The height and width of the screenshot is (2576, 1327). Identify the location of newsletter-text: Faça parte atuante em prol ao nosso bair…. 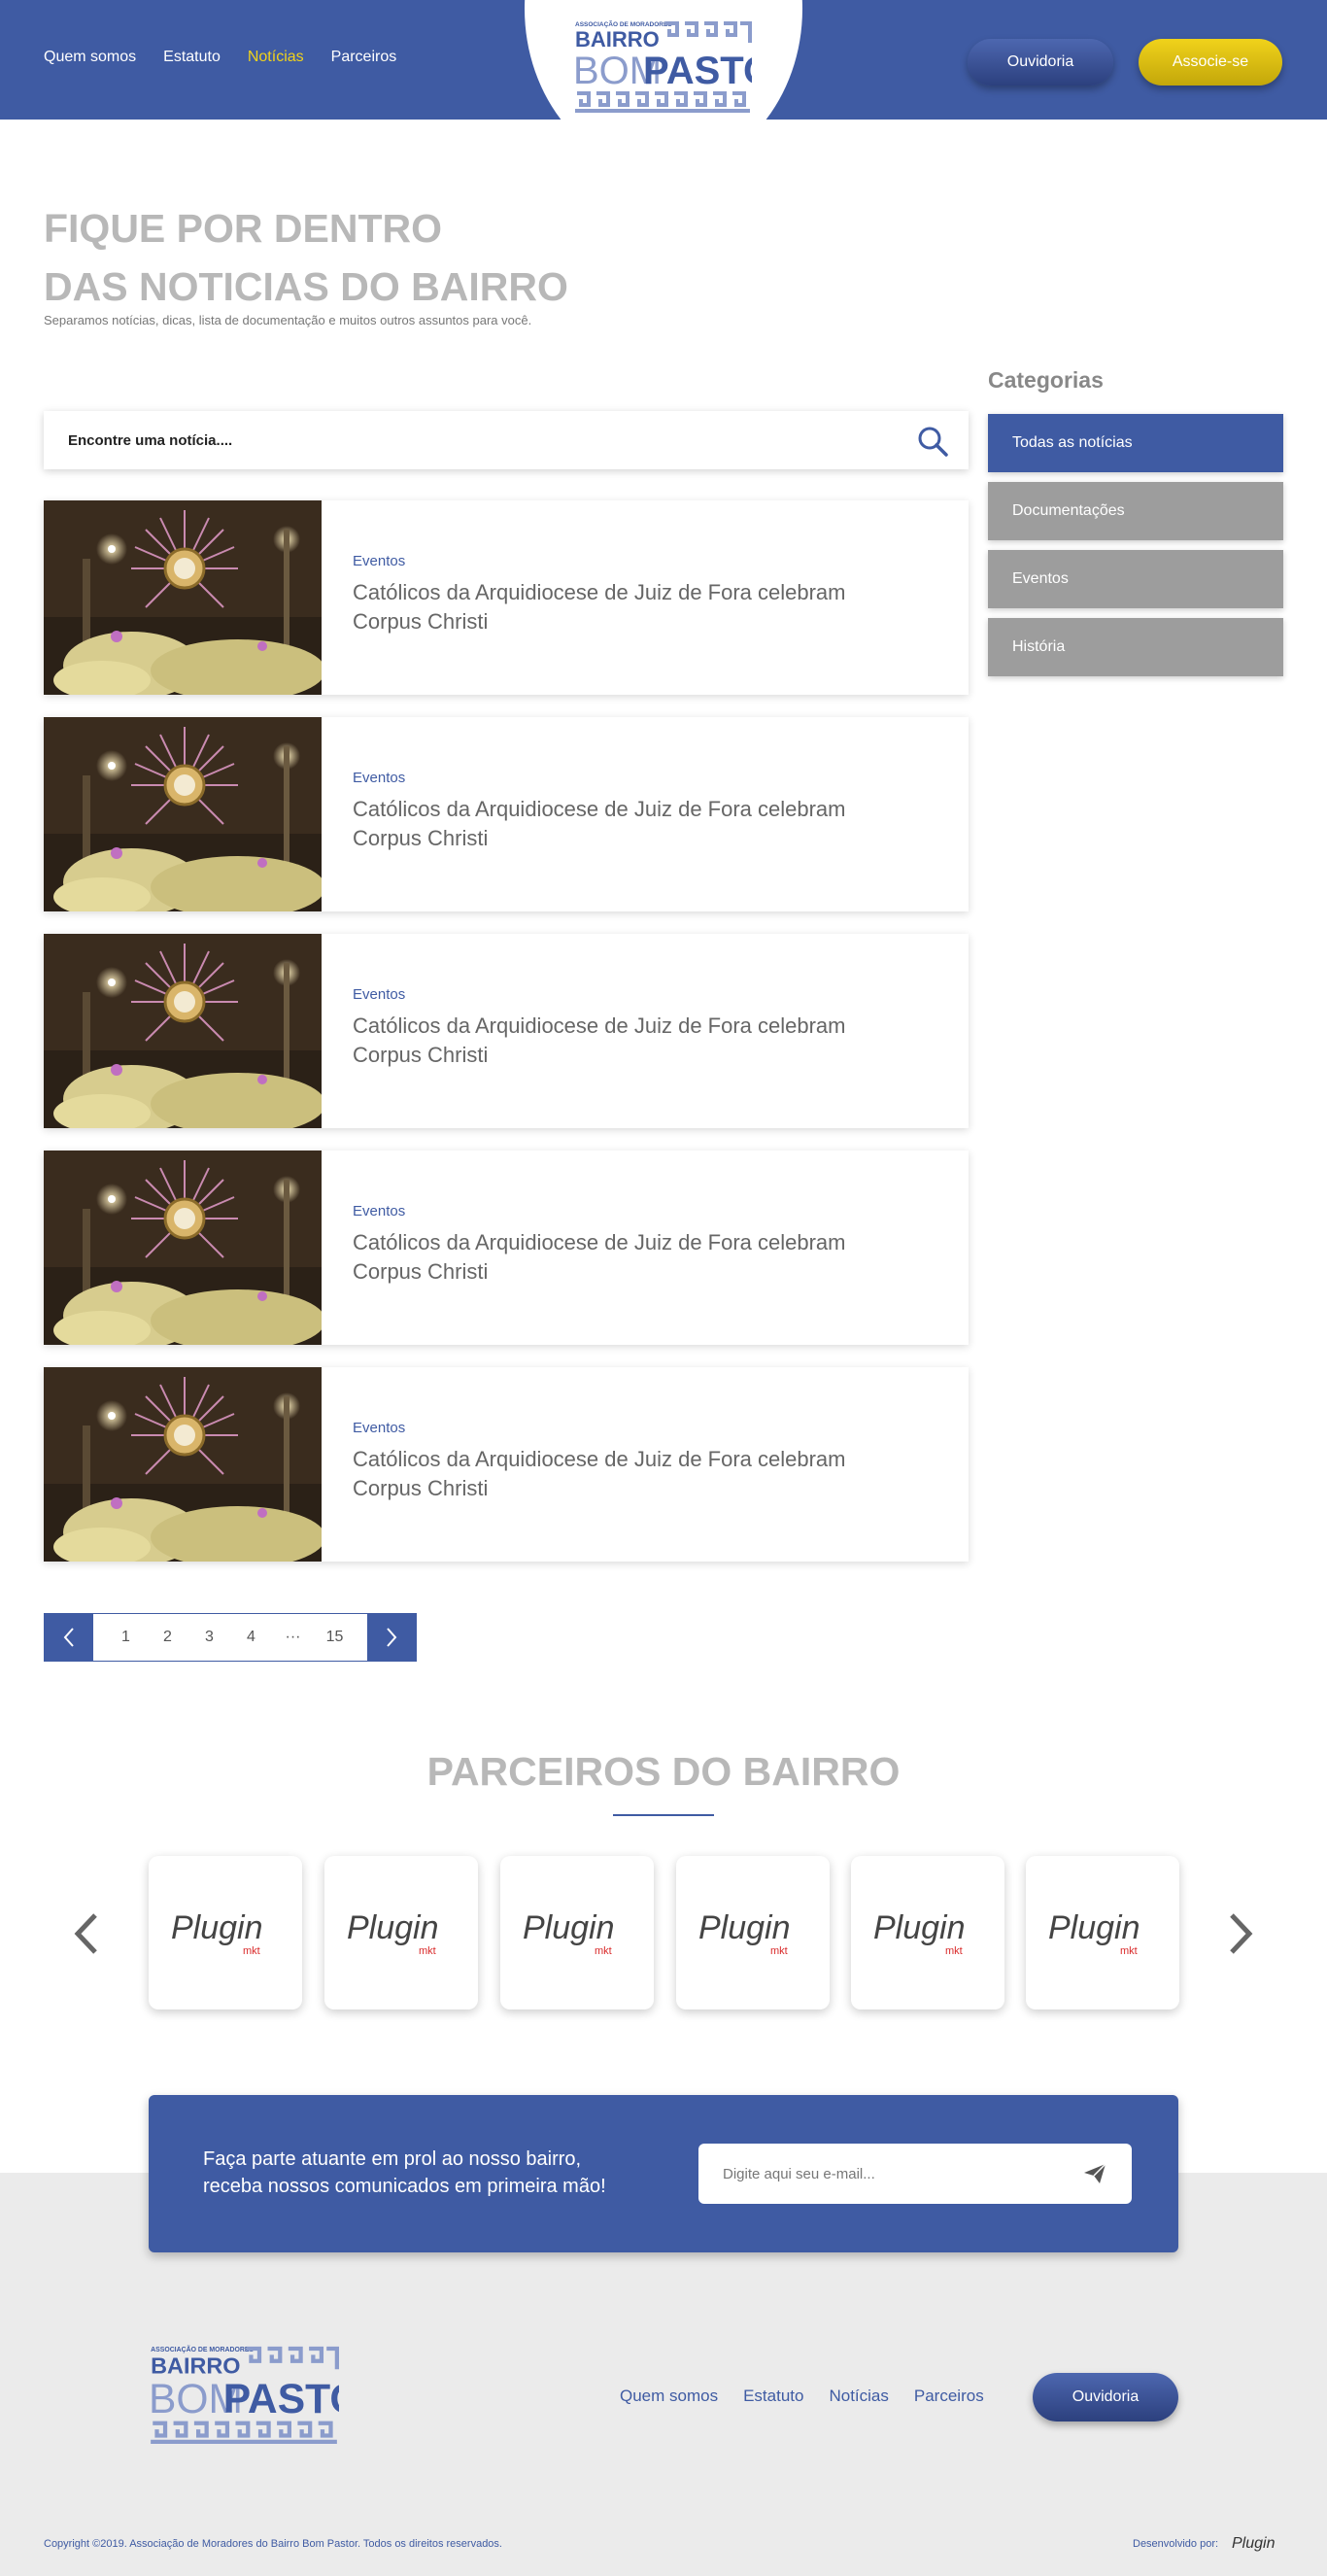
(404, 2173).